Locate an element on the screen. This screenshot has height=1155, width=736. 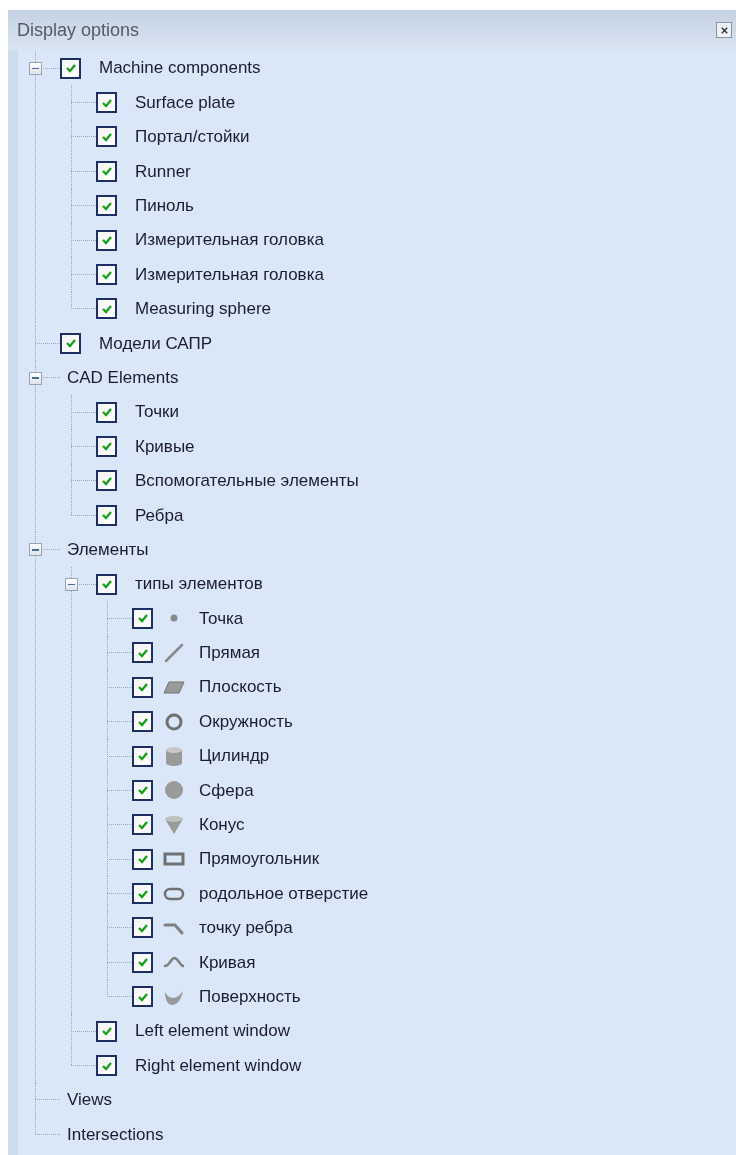
tree-item-label: Окружность is located at coordinates (246, 721).